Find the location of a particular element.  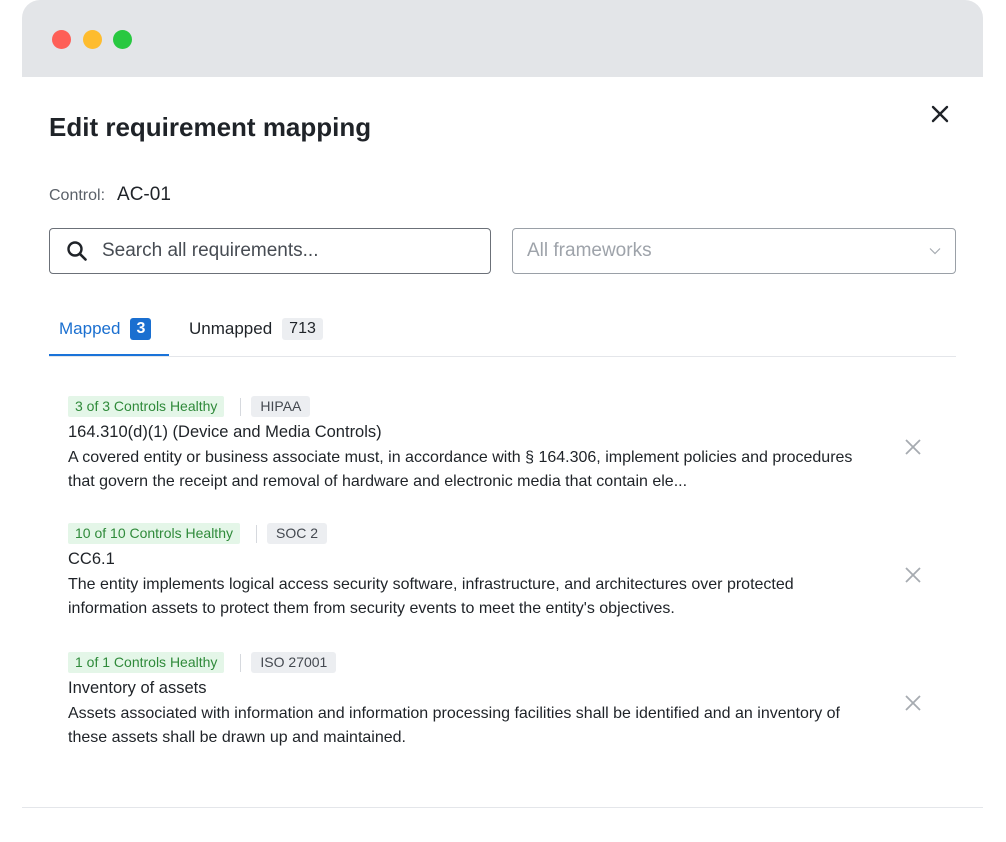

framework-badge: ISO 27001 is located at coordinates (294, 662).